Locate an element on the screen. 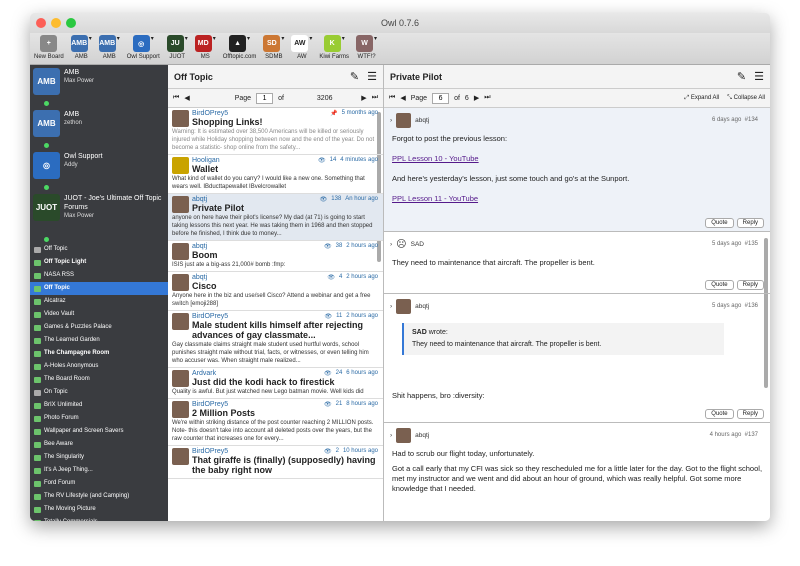 The width and height of the screenshot is (800, 566). toolbar-button: MD ▾ MS is located at coordinates (205, 47).